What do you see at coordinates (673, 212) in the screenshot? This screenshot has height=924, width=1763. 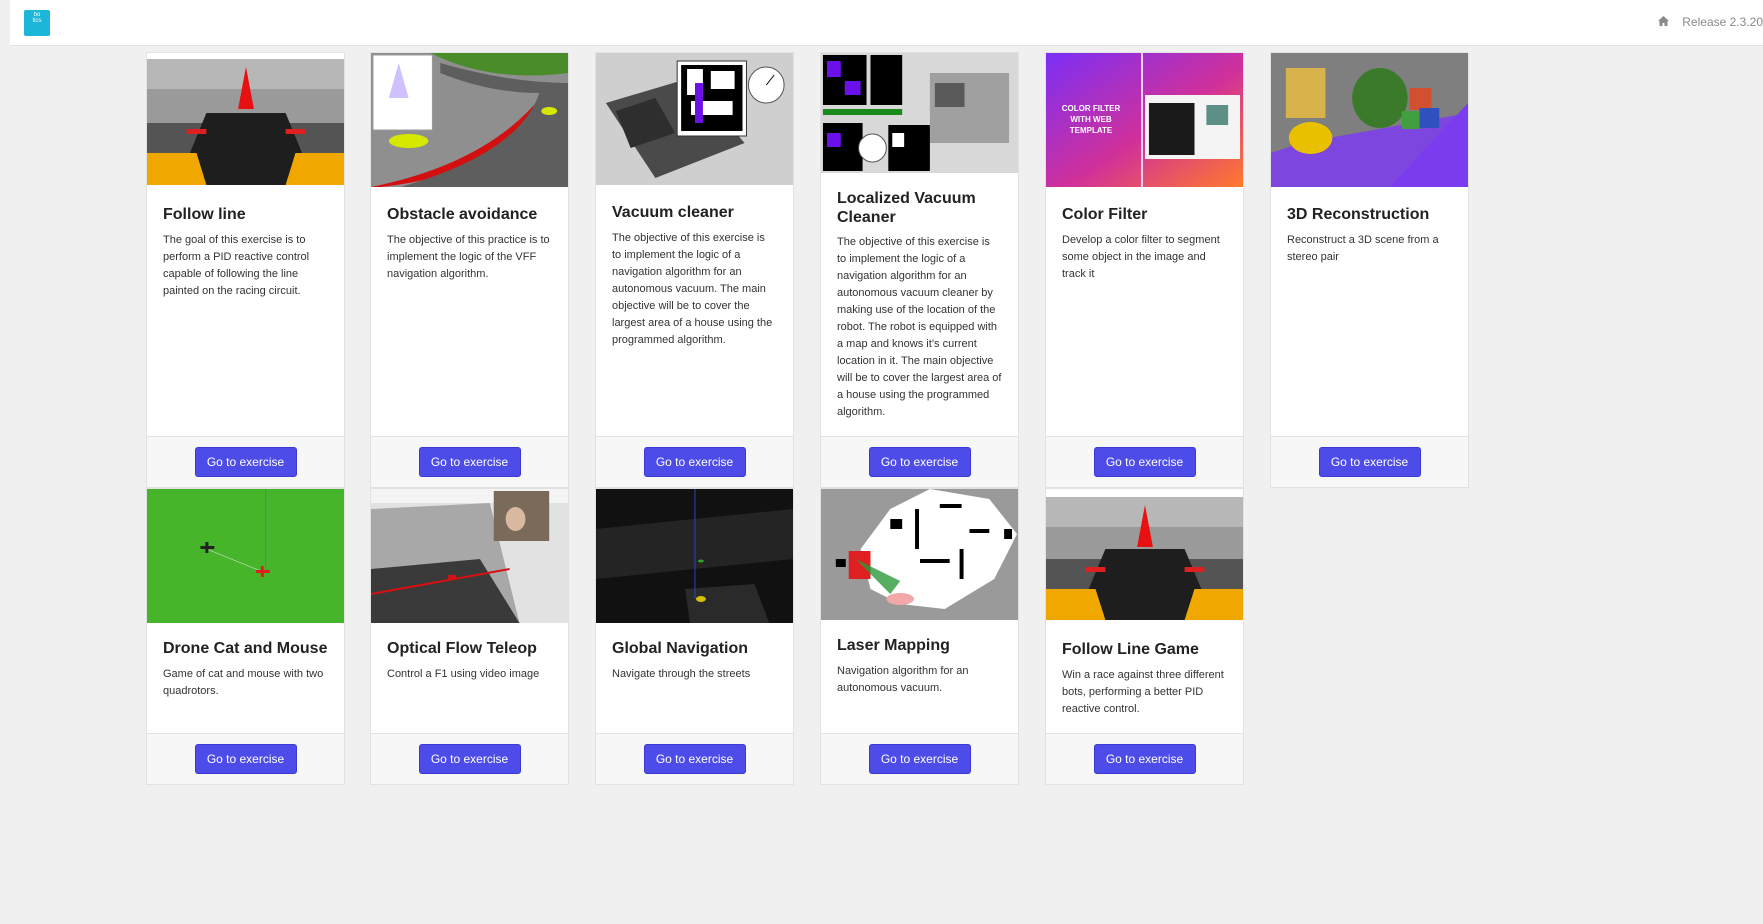 I see `card-title: Vacuum cleaner` at bounding box center [673, 212].